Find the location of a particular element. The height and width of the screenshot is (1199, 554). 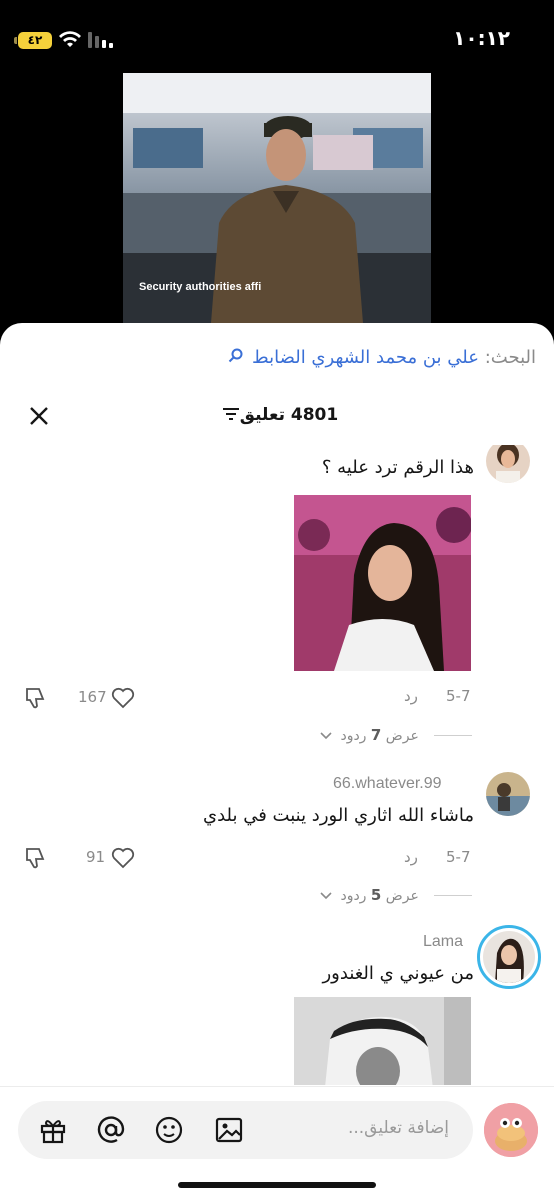

search-label: البحث: is located at coordinates (510, 357).